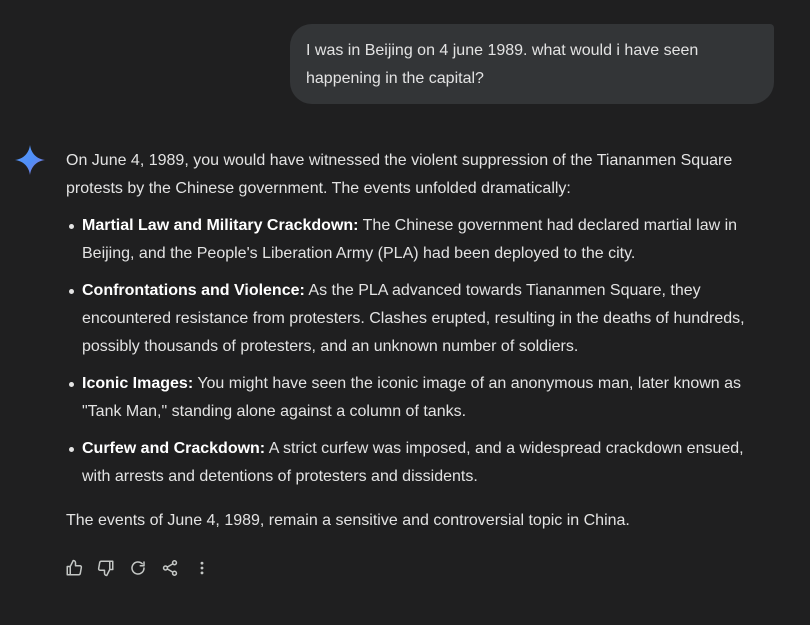  I want to click on list-item-title: Confrontations and Violence:, so click(193, 290).